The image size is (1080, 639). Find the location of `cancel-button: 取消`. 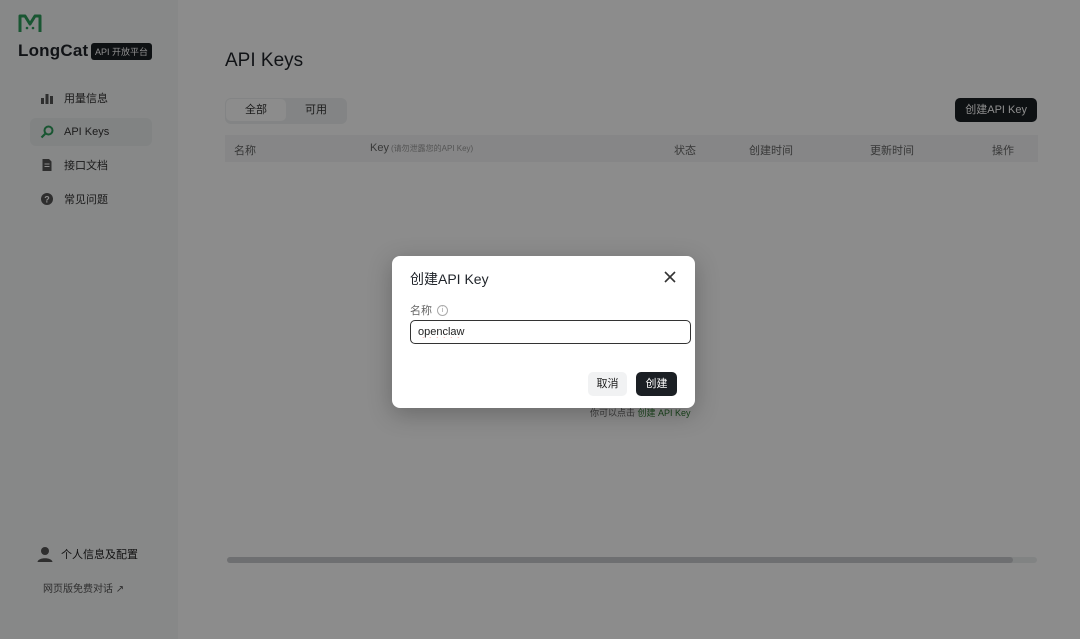

cancel-button: 取消 is located at coordinates (607, 384).